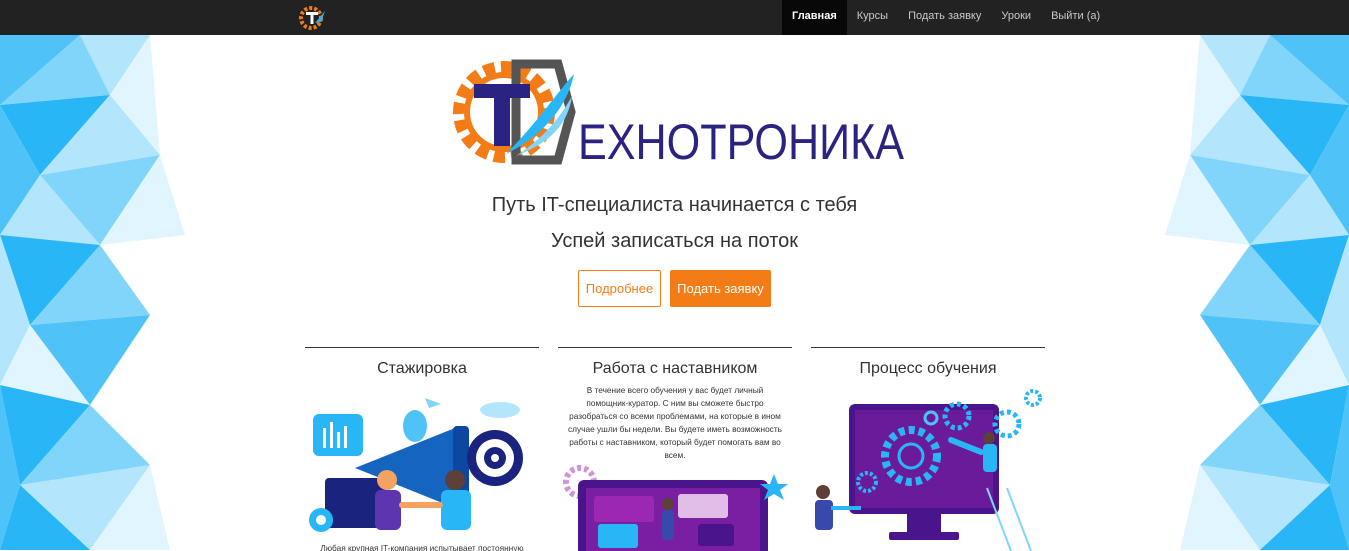  What do you see at coordinates (674, 241) in the screenshot?
I see `hero-subtagline: Успей записаться на поток` at bounding box center [674, 241].